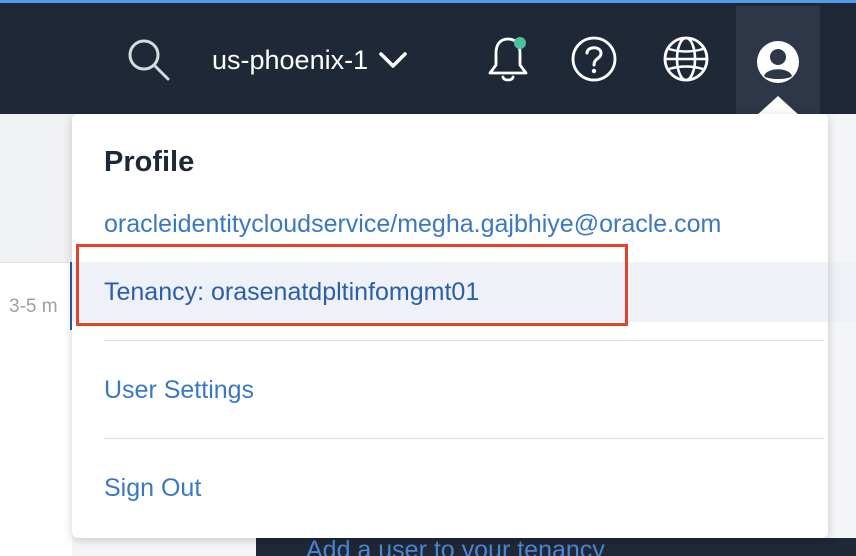 The height and width of the screenshot is (556, 856). What do you see at coordinates (149, 162) in the screenshot?
I see `profile-heading: Profile` at bounding box center [149, 162].